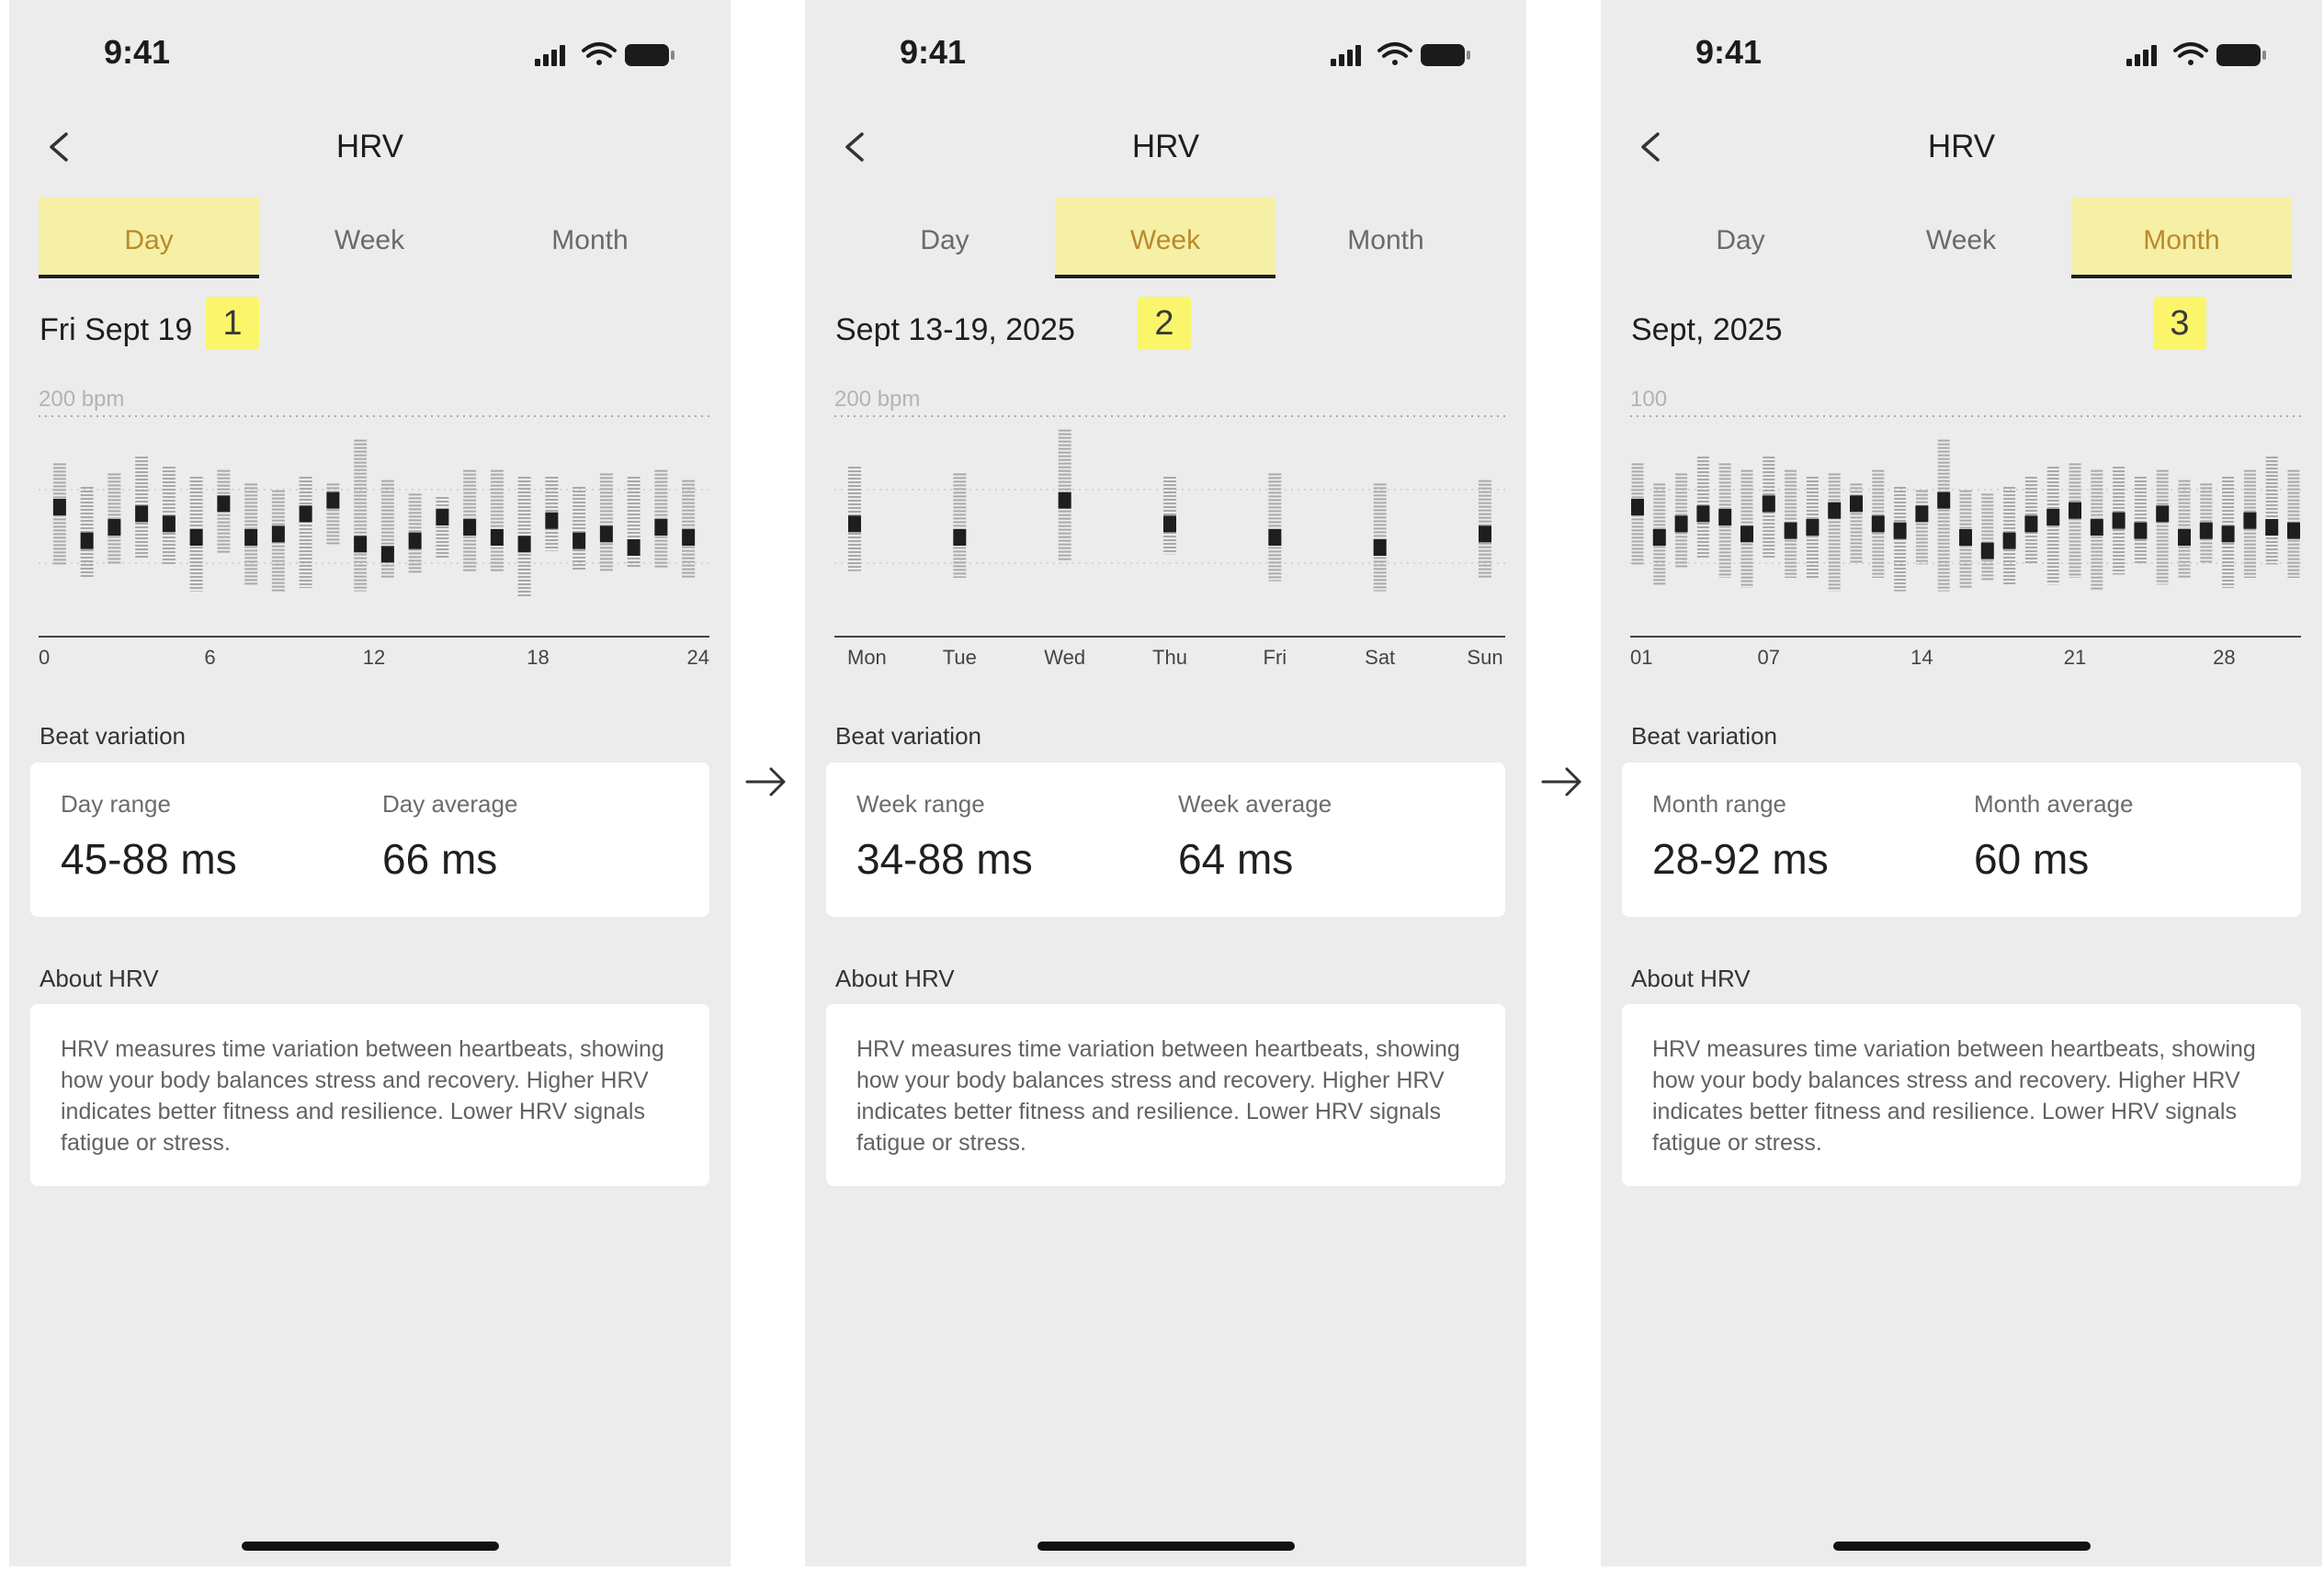  What do you see at coordinates (1255, 804) in the screenshot?
I see `average-label: Week average` at bounding box center [1255, 804].